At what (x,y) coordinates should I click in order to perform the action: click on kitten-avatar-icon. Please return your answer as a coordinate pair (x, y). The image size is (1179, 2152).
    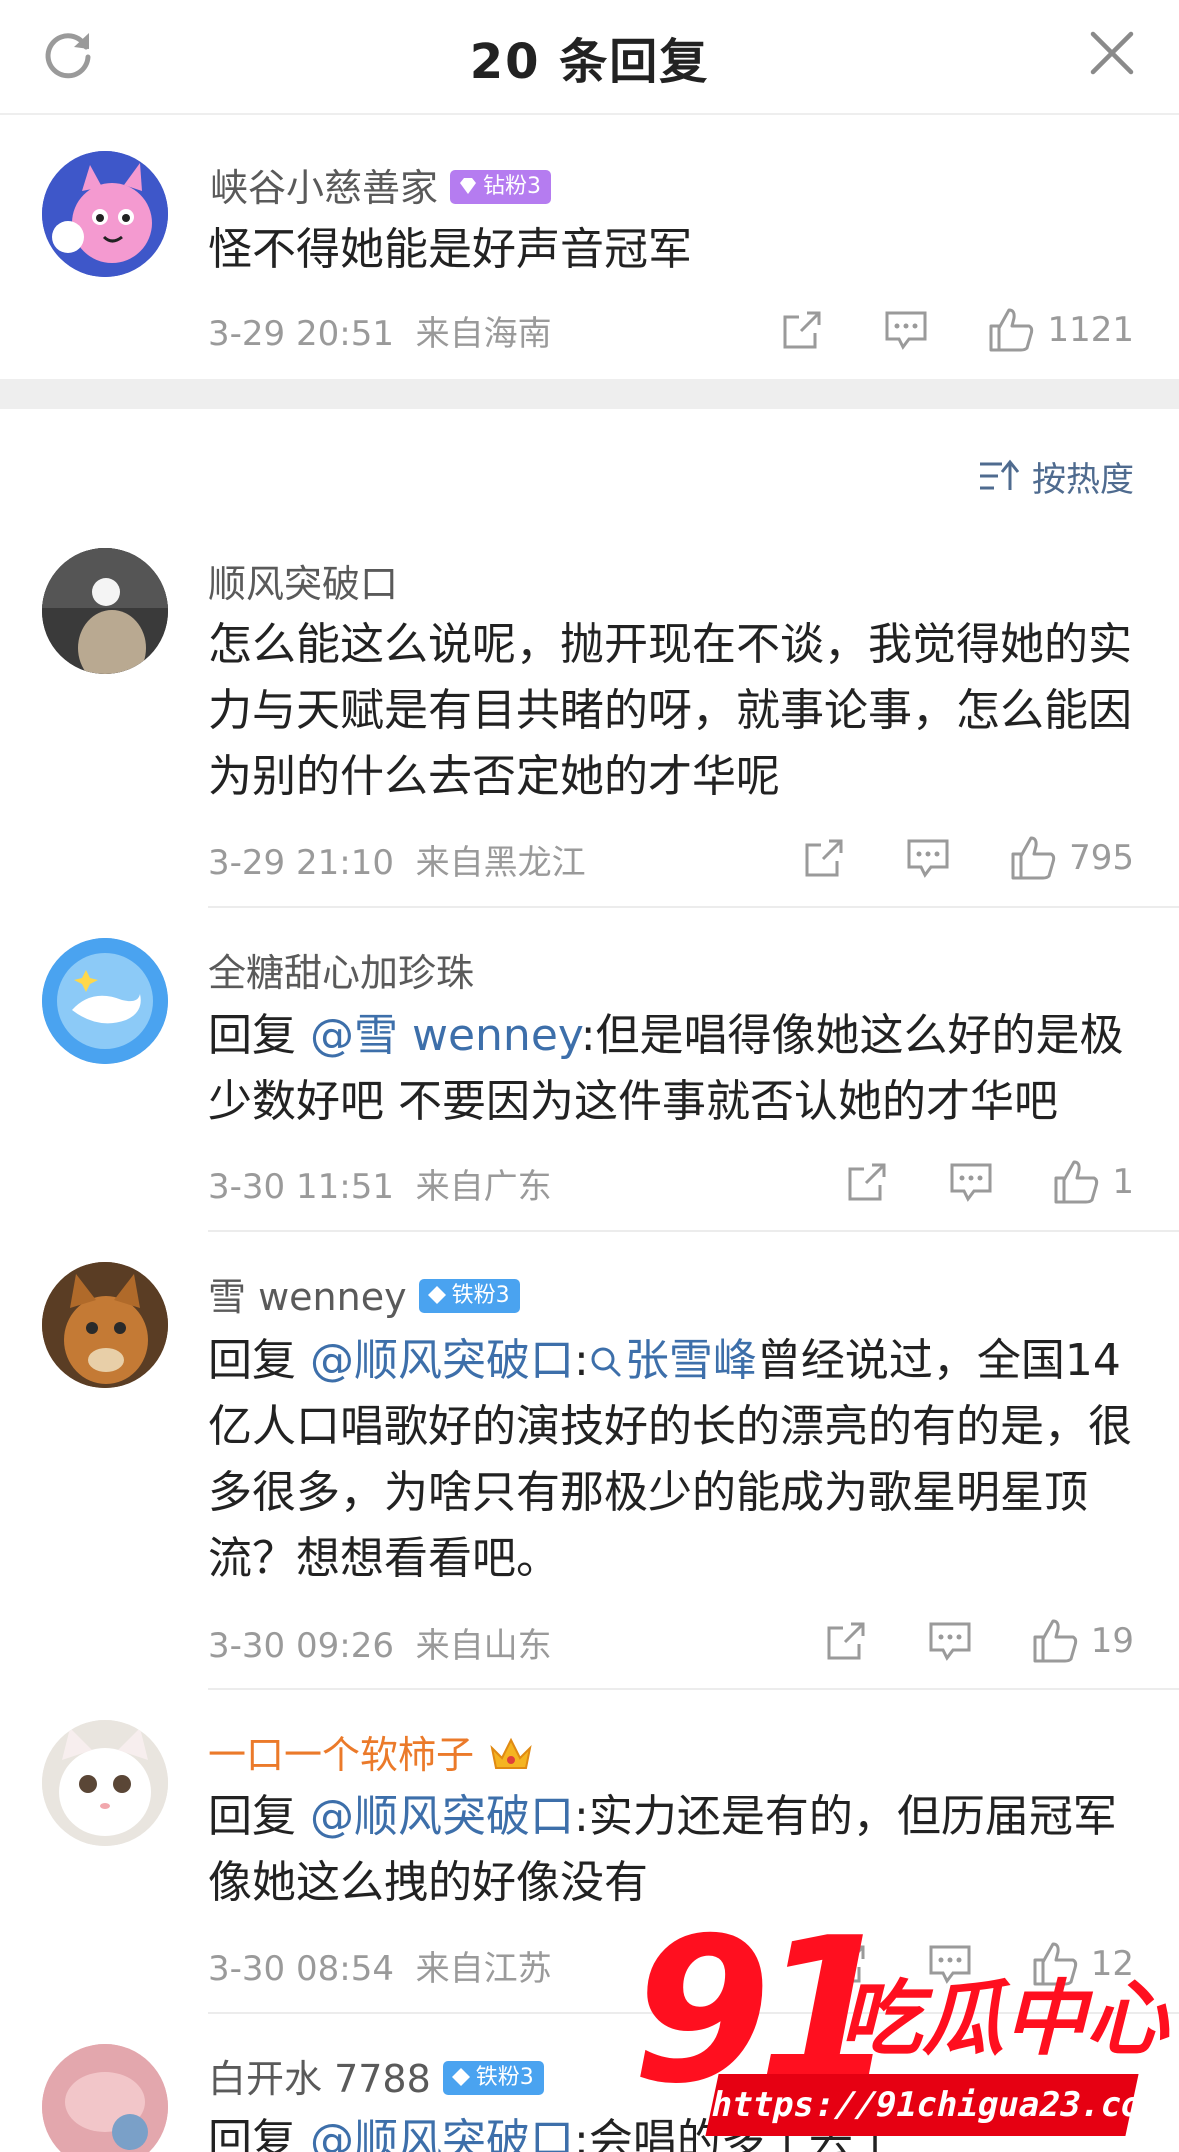
    Looking at the image, I should click on (105, 1783).